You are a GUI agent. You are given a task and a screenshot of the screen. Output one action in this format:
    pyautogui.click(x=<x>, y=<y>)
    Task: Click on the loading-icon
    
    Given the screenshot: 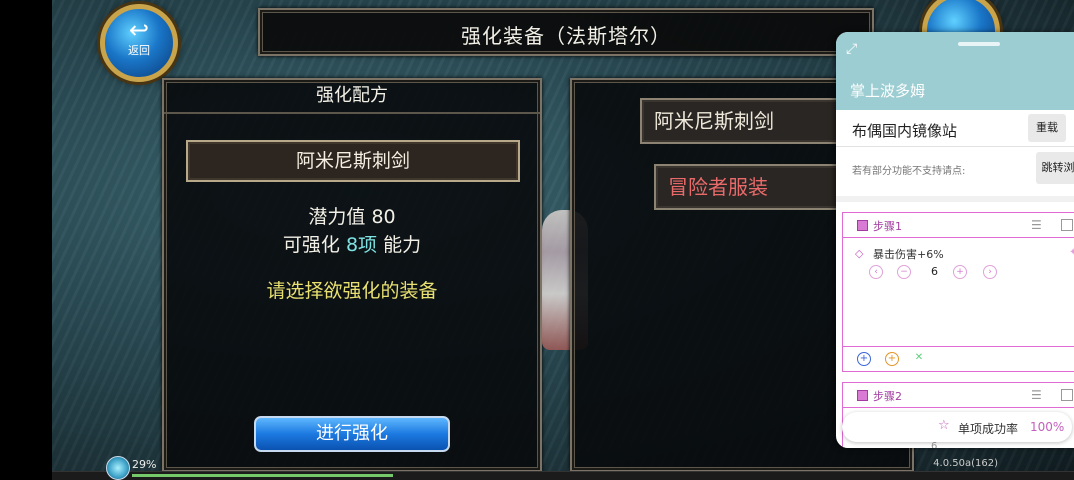 What is the action you would take?
    pyautogui.click(x=118, y=468)
    